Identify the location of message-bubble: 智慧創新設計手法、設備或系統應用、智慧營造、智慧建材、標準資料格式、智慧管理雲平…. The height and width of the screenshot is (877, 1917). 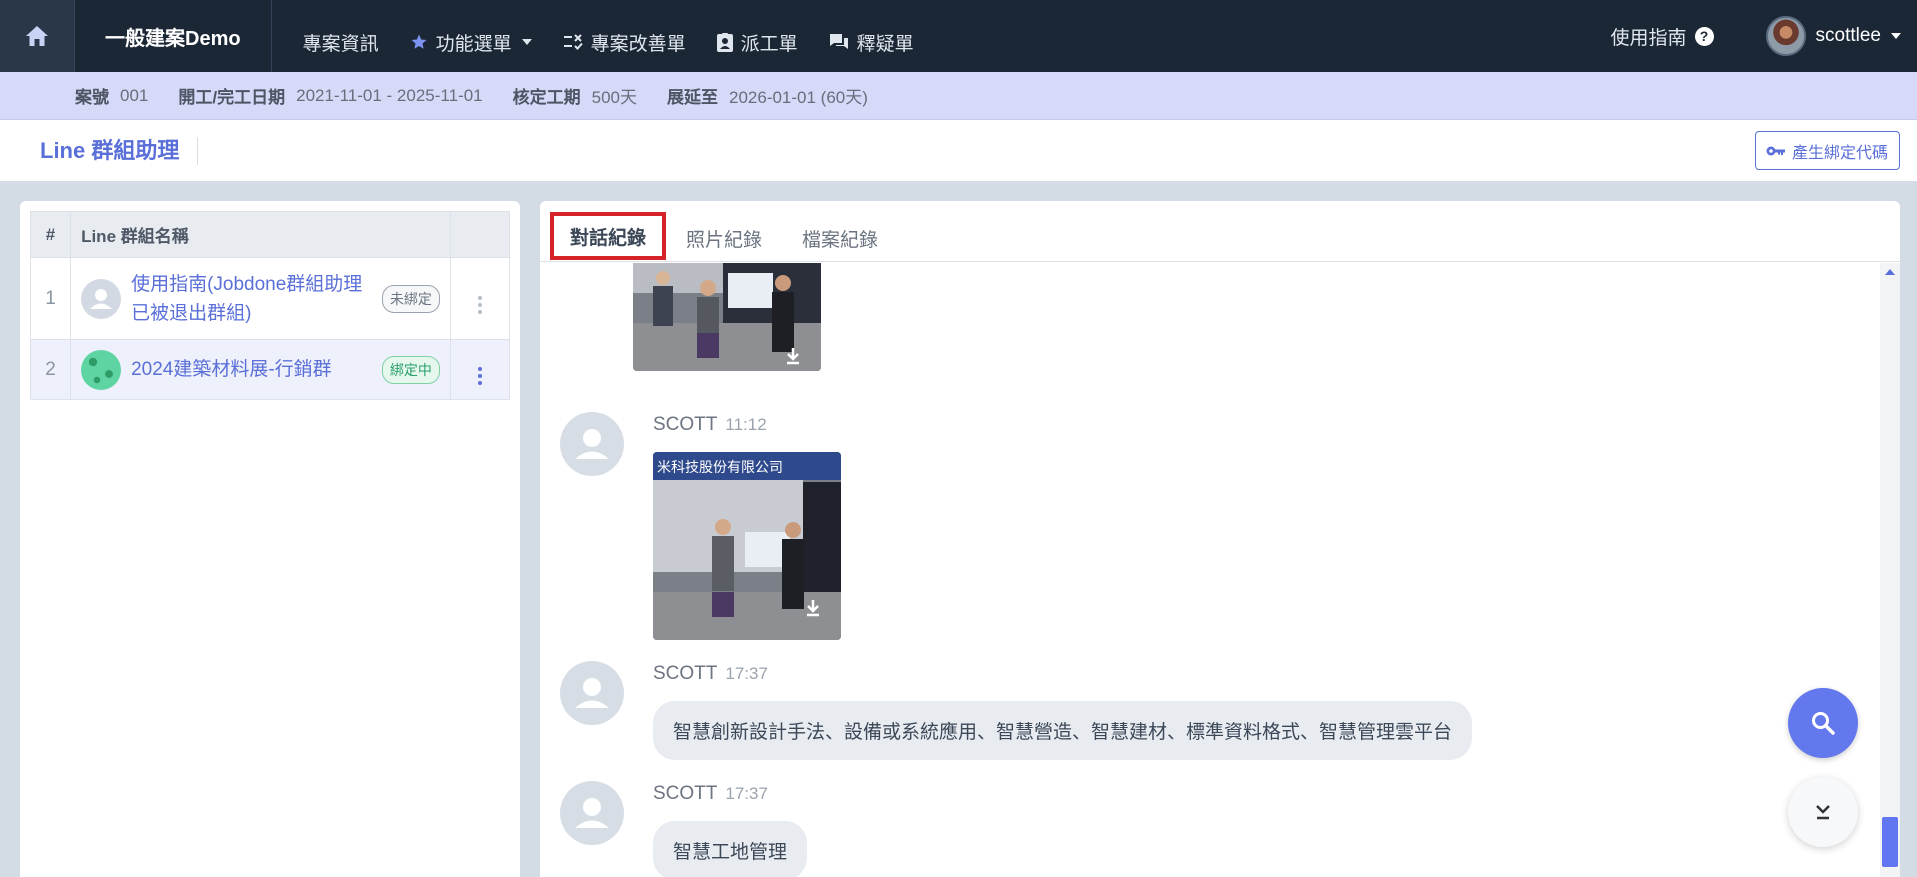
(1063, 730).